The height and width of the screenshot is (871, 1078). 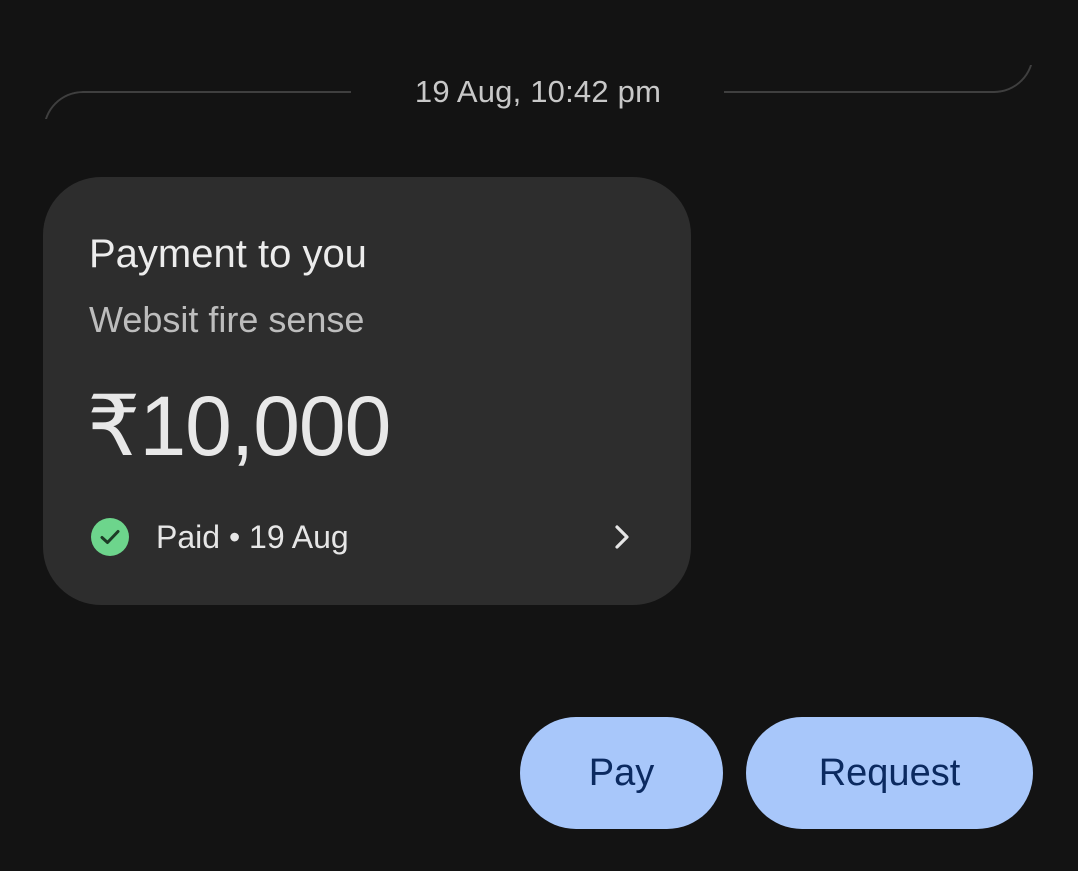 I want to click on pay-button: Pay, so click(x=621, y=773).